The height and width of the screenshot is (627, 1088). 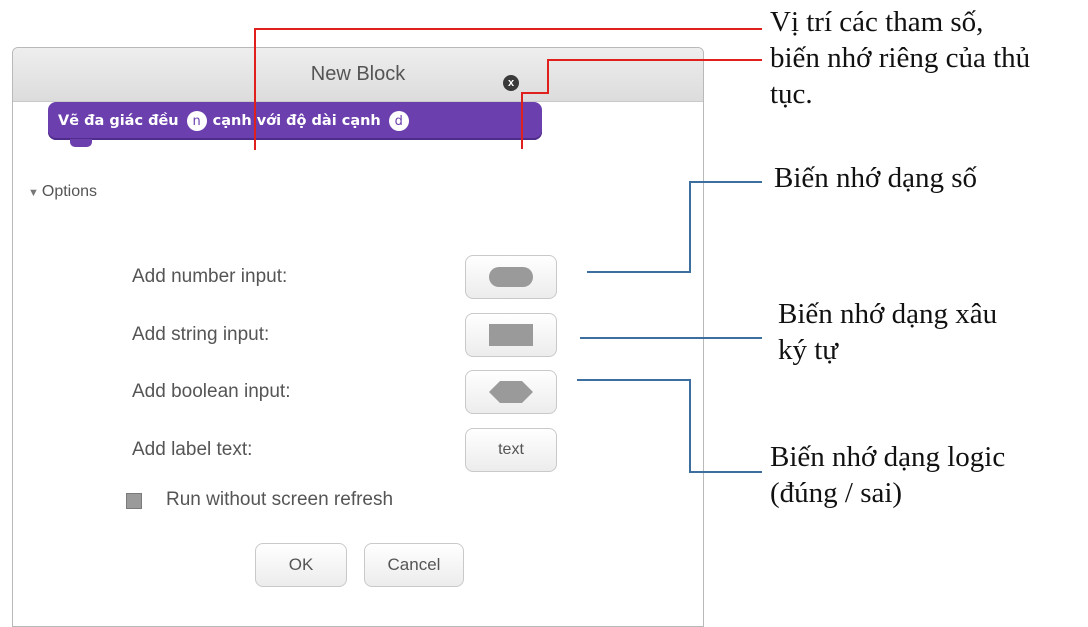 I want to click on leader-line-number, so click(x=674, y=227).